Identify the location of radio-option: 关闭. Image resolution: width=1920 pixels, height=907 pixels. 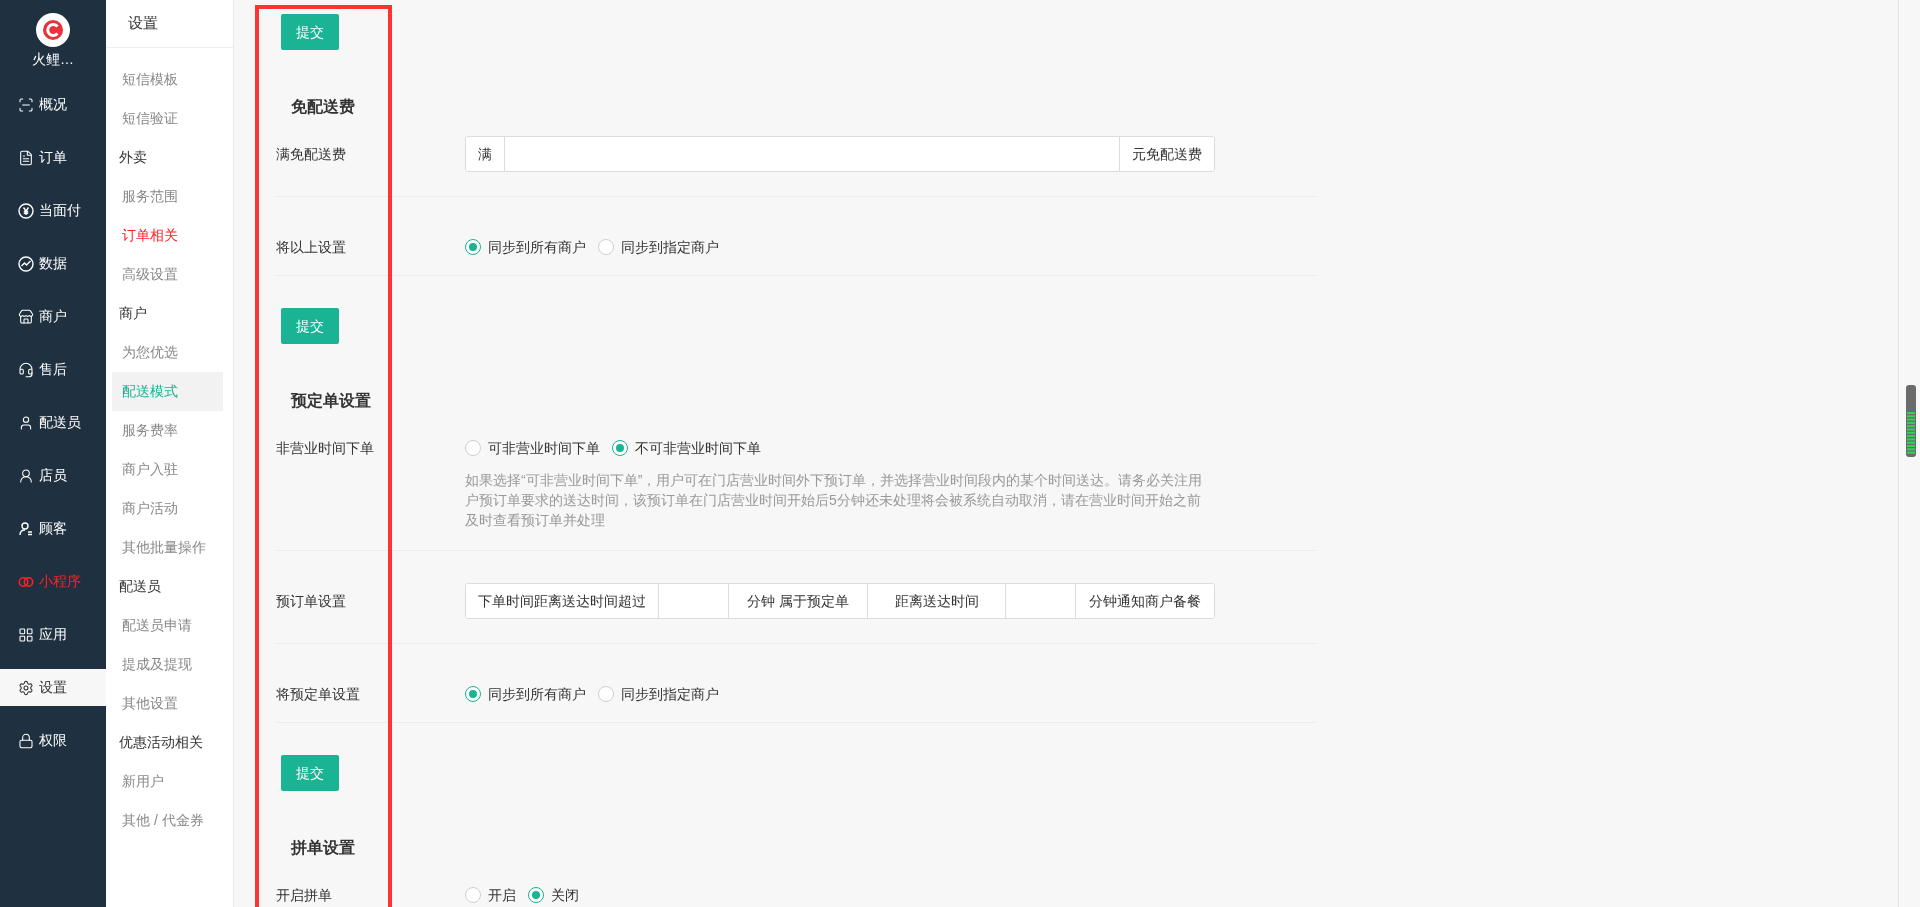
(553, 895).